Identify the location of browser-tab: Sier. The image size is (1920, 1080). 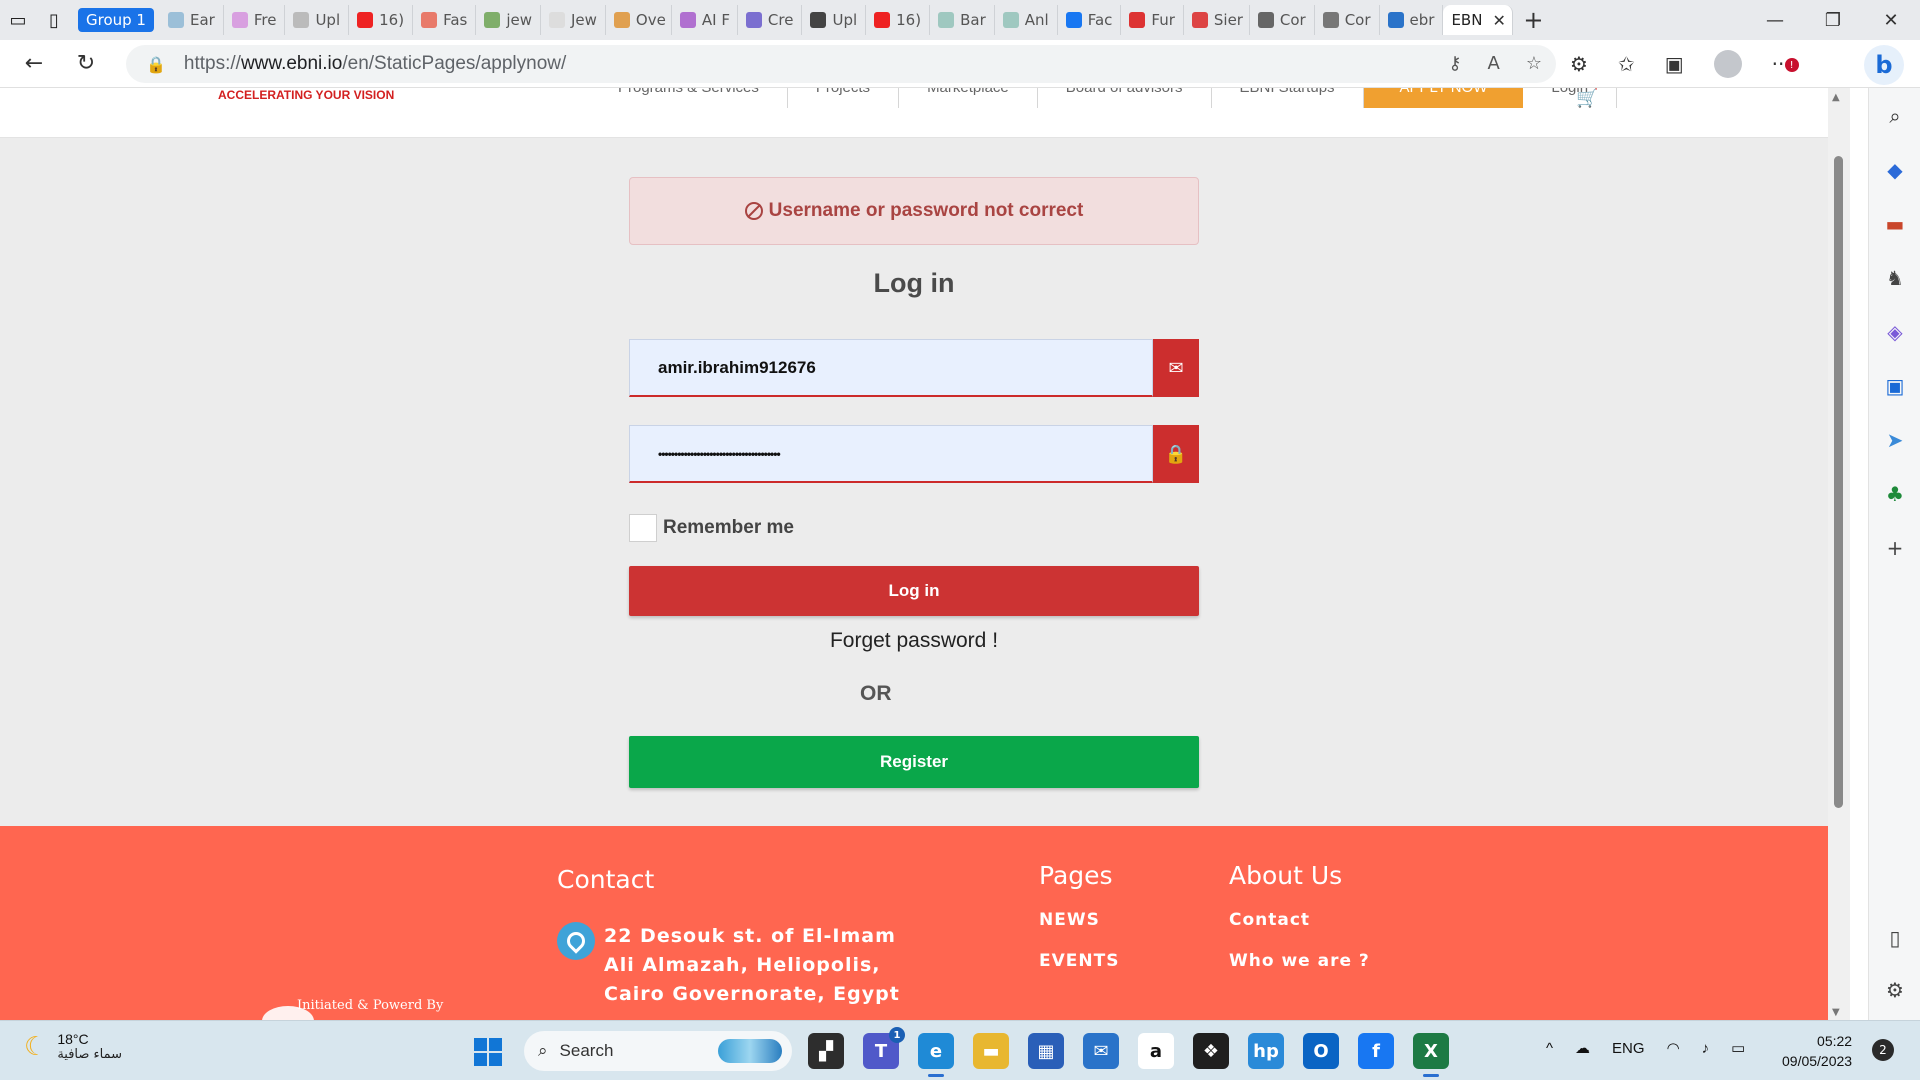
(1217, 20).